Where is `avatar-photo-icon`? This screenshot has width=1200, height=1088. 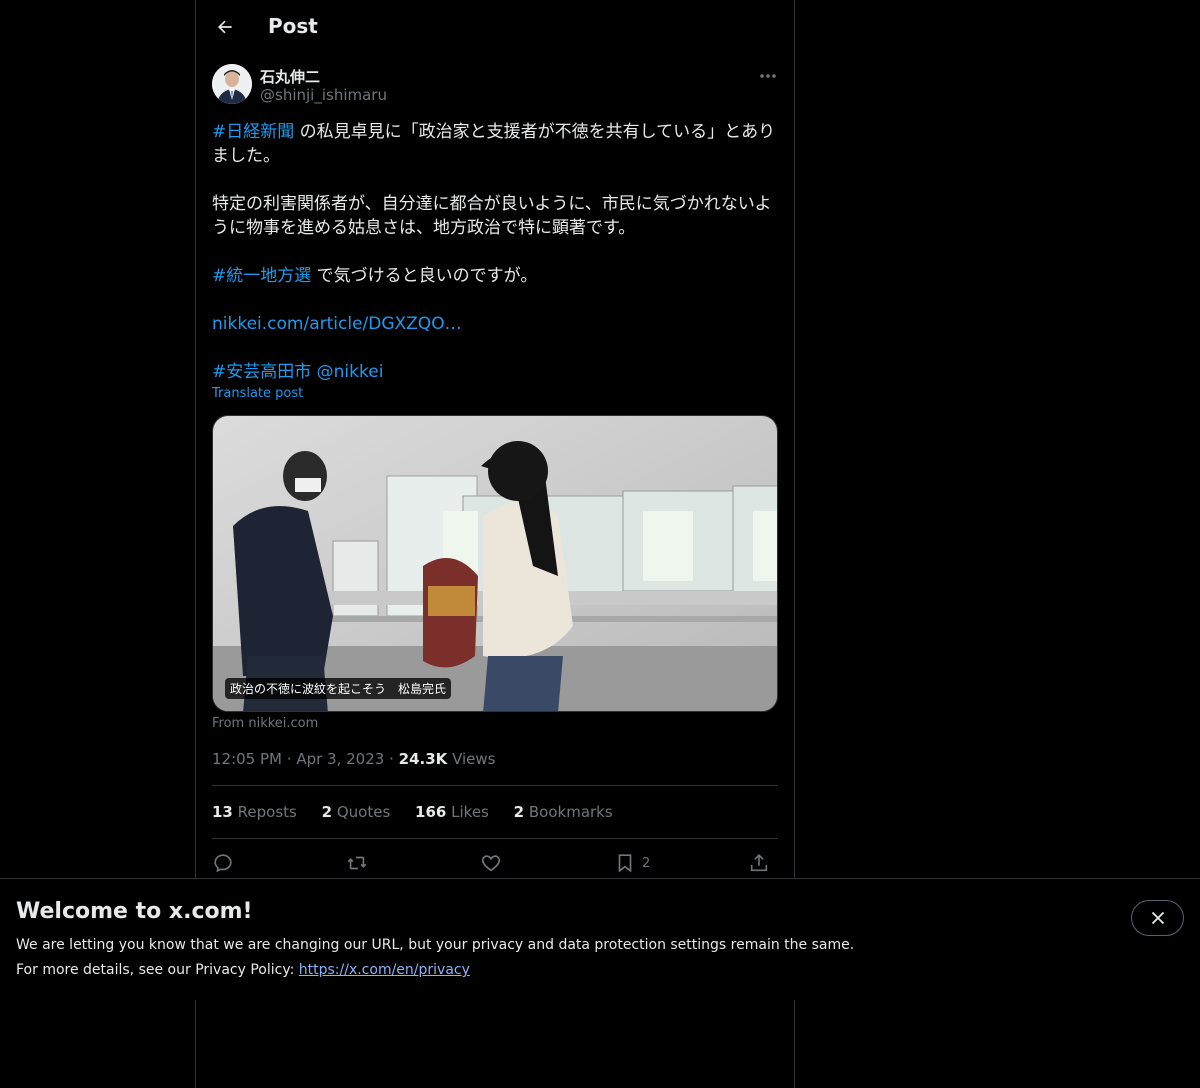 avatar-photo-icon is located at coordinates (232, 84).